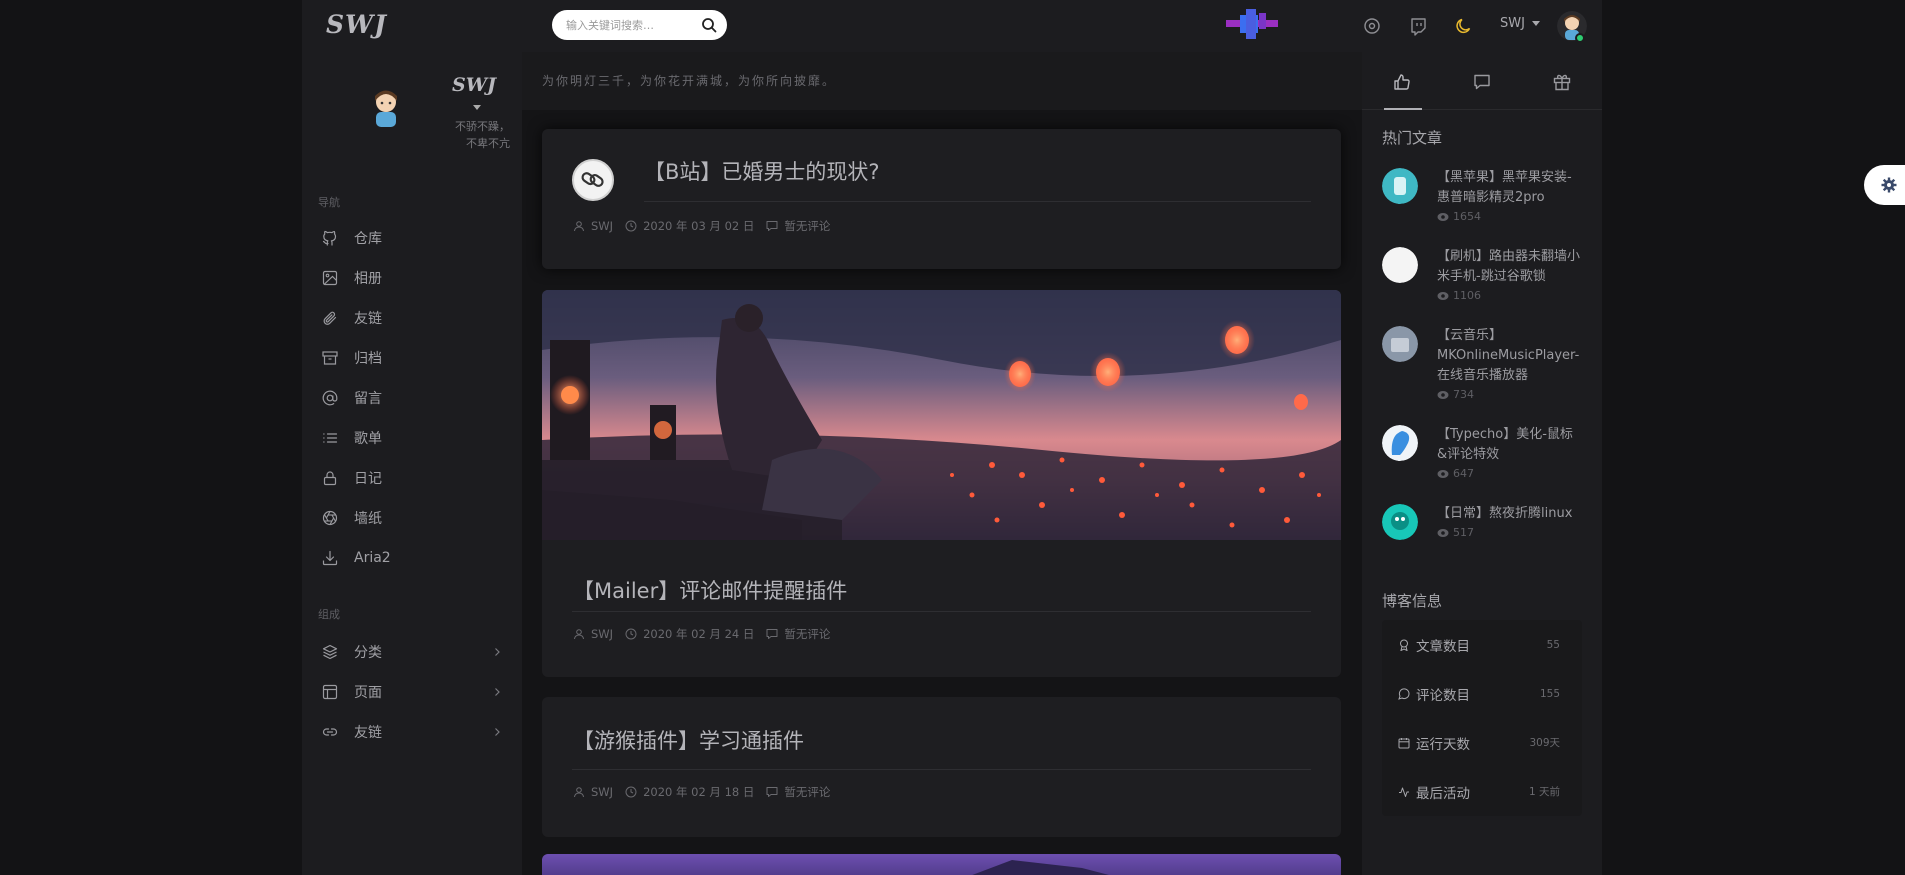  Describe the element at coordinates (699, 226) in the screenshot. I see `post-date: 2020 年 03 月 02 日` at that location.